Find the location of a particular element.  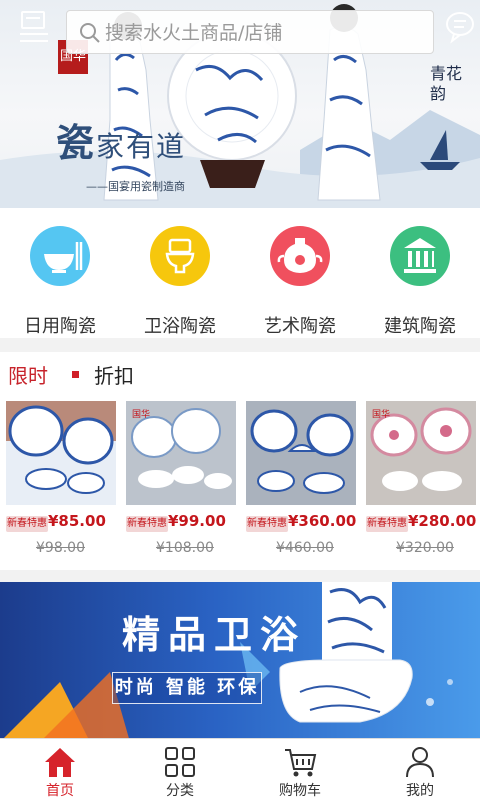

flash-sale-title-left: 限时 is located at coordinates (28, 376).